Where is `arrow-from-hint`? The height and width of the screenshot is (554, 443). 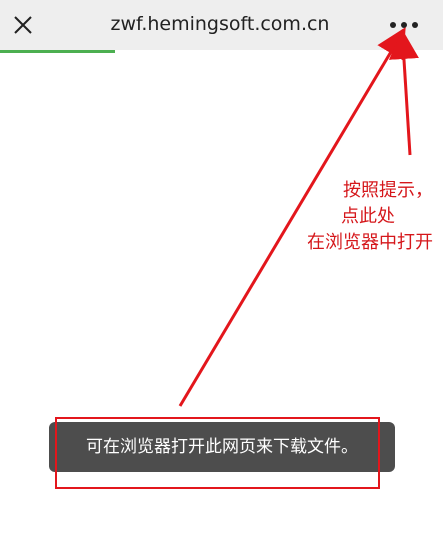
arrow-from-hint is located at coordinates (403, 92).